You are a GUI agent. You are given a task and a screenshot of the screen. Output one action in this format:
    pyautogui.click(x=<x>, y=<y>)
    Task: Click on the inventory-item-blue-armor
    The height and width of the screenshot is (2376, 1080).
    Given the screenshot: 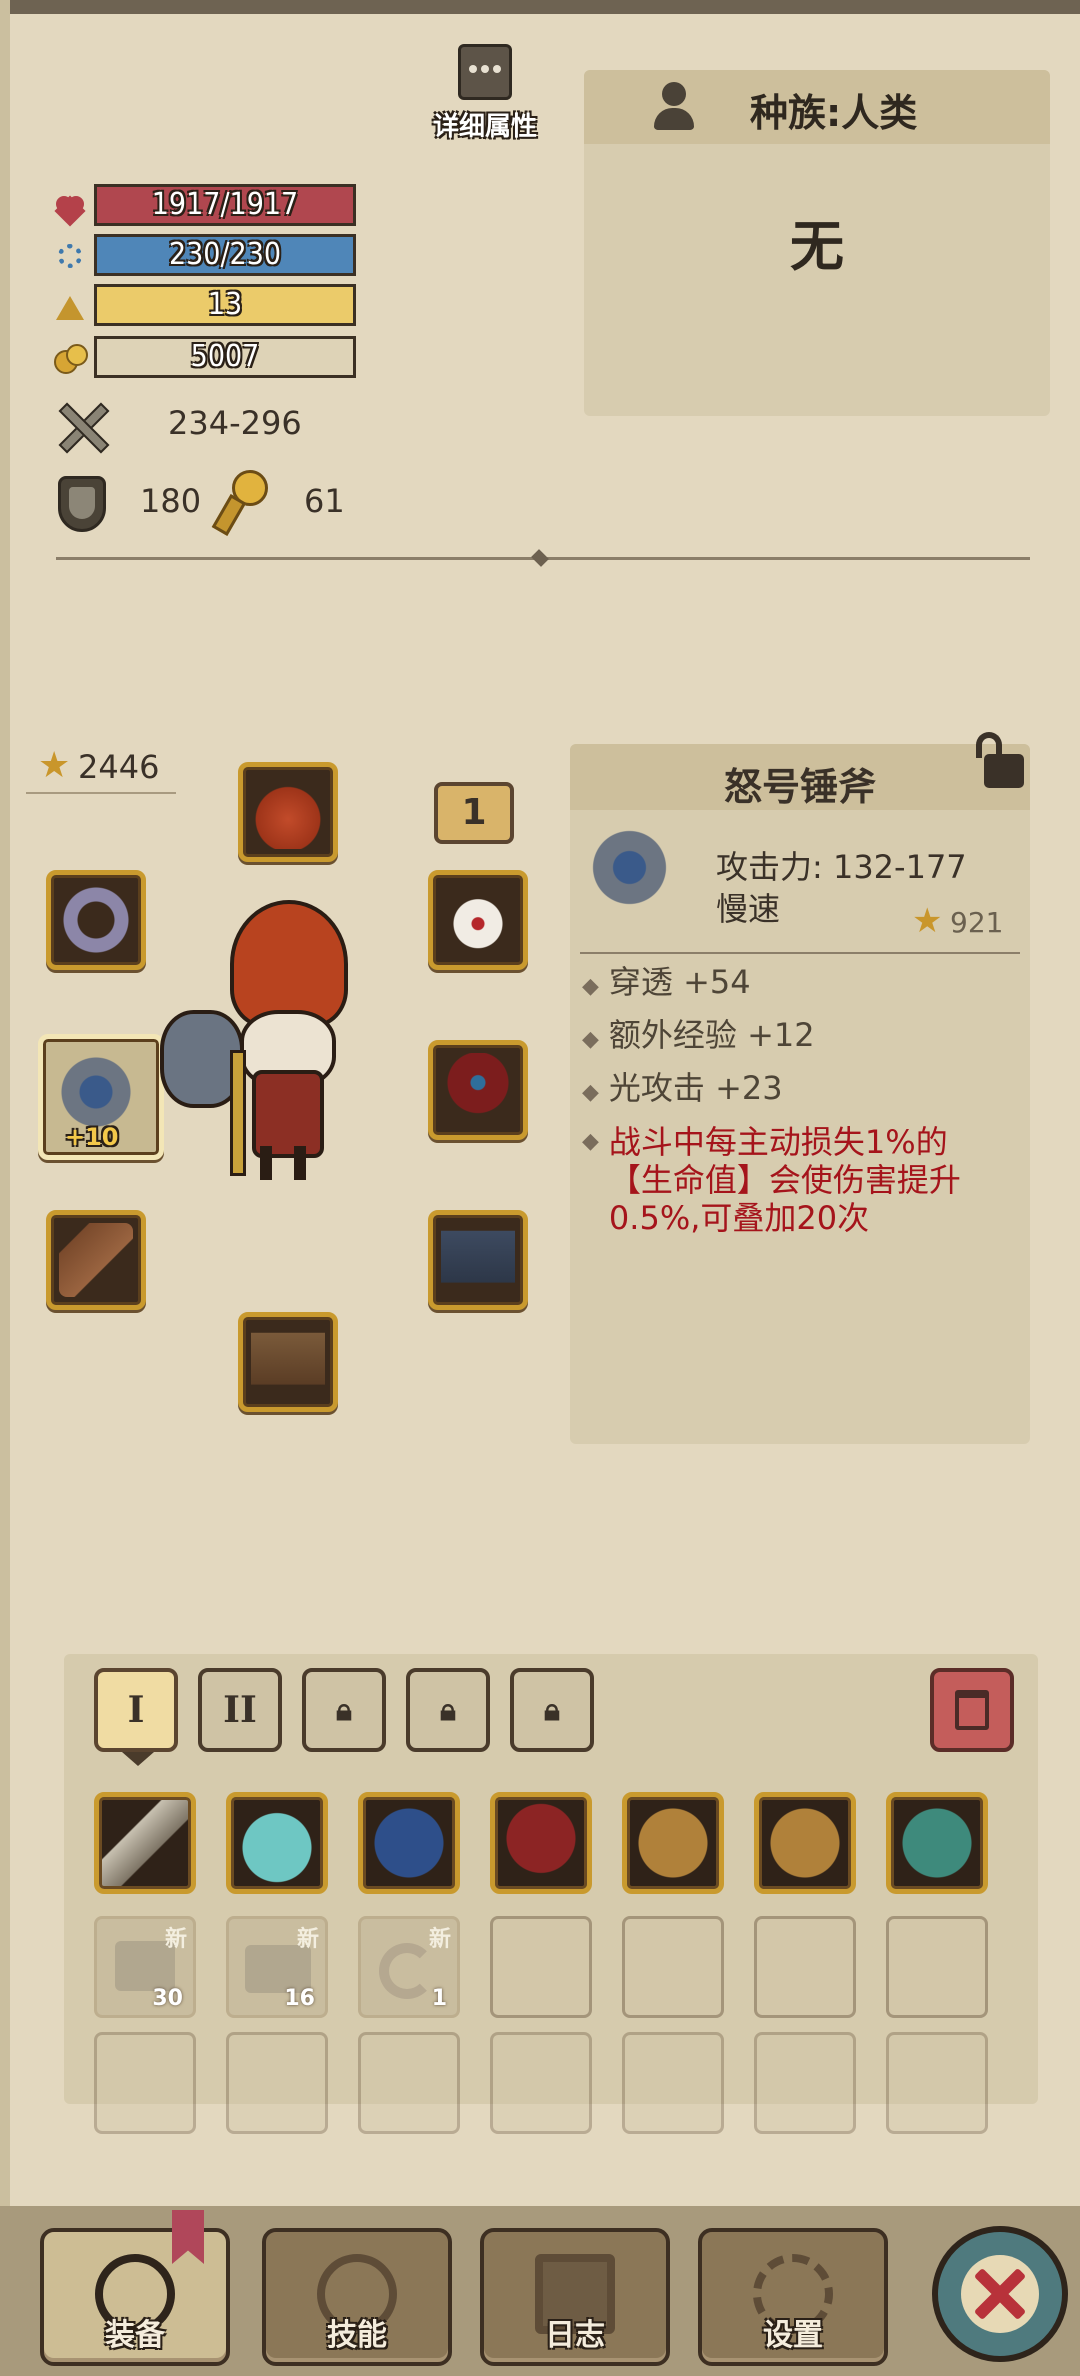 What is the action you would take?
    pyautogui.click(x=409, y=1843)
    